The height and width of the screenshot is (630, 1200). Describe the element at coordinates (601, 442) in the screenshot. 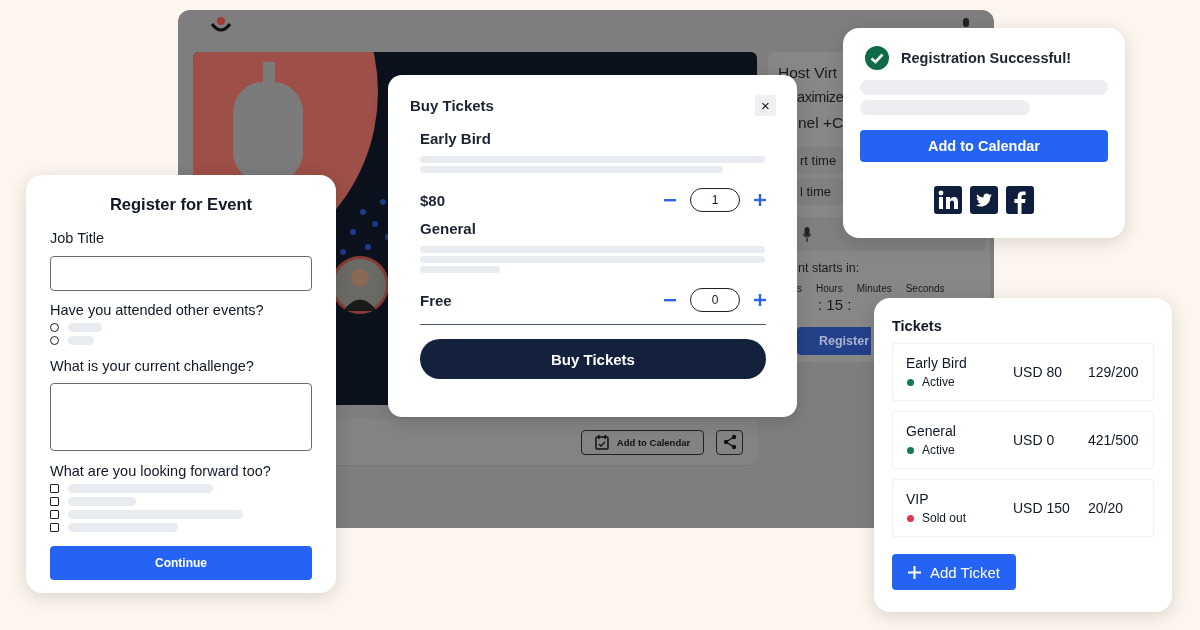

I see `calendar-icon` at that location.